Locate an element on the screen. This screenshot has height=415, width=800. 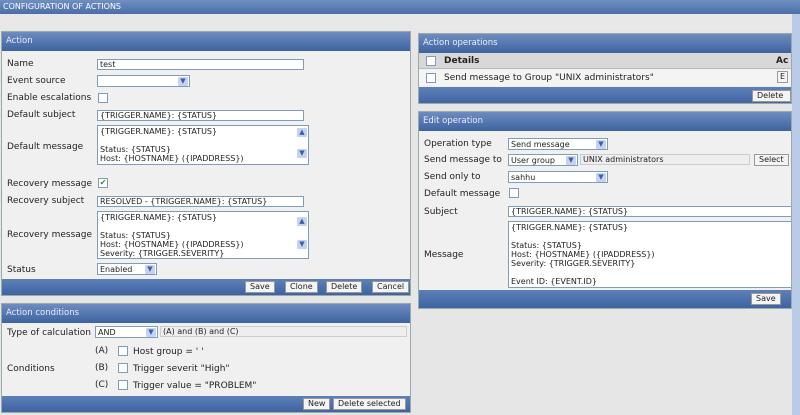
delete-selected-button: Delete selected is located at coordinates (369, 404).